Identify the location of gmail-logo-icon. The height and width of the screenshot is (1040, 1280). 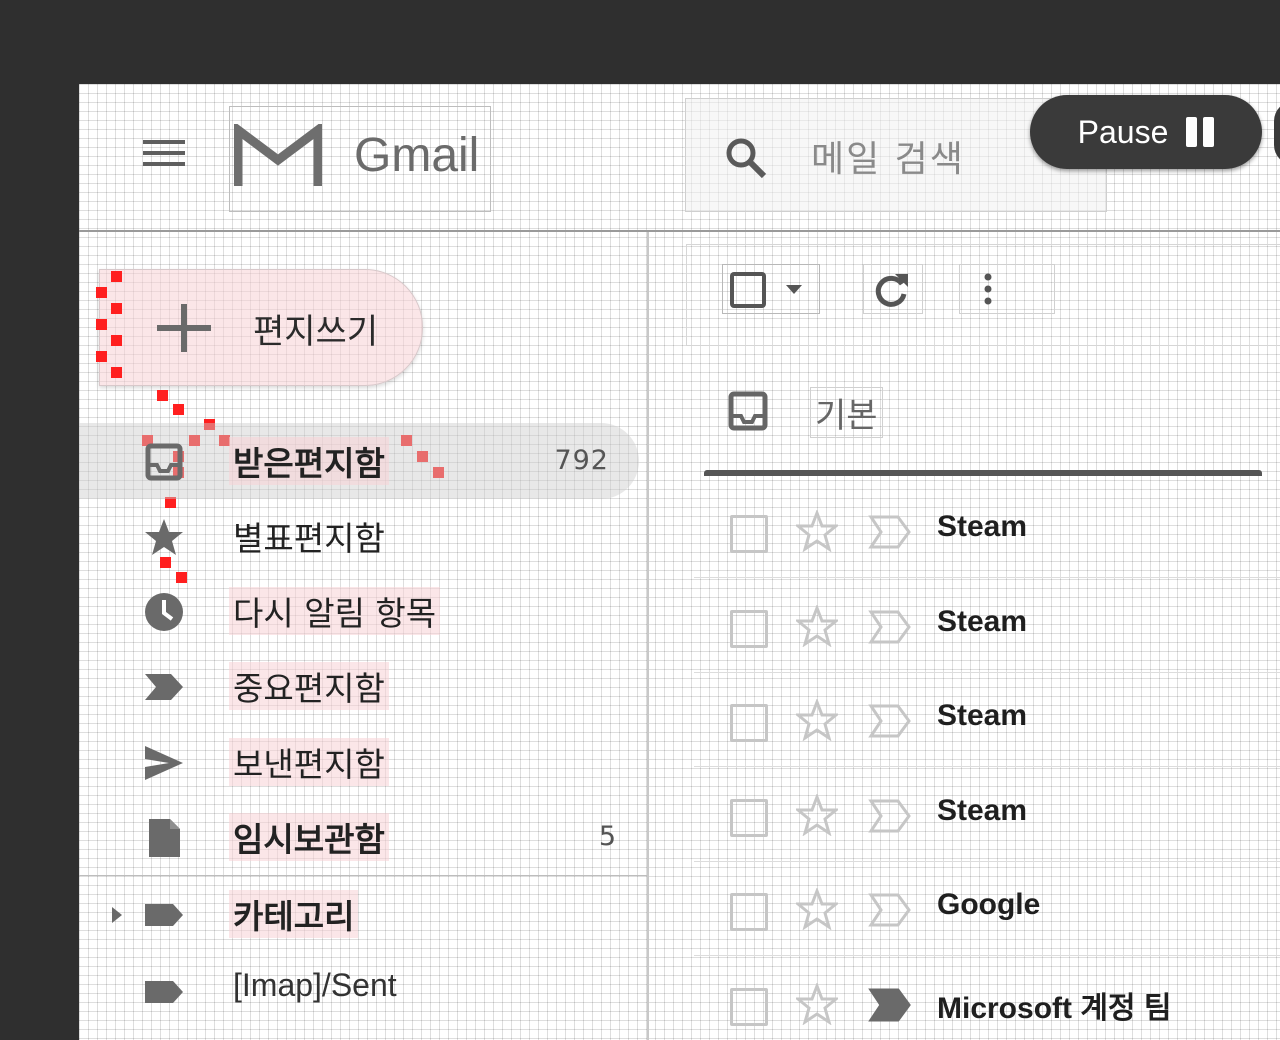
(278, 156).